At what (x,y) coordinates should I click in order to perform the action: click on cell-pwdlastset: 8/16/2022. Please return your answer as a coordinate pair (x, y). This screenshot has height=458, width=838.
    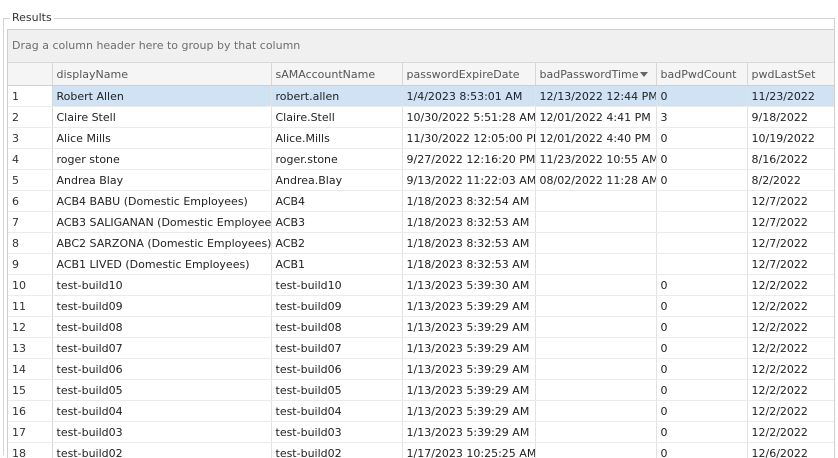
    Looking at the image, I should click on (791, 159).